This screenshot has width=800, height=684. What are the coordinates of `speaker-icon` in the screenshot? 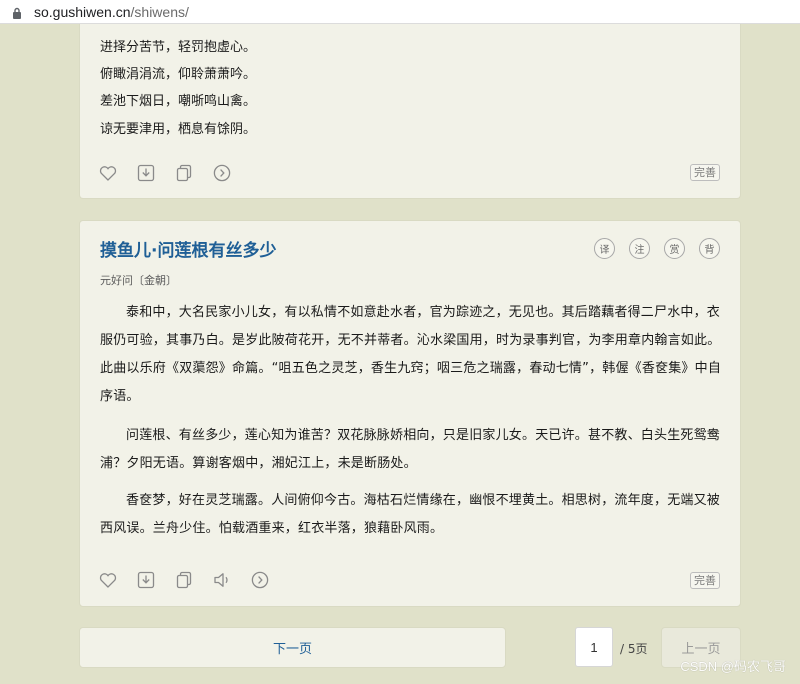 It's located at (222, 580).